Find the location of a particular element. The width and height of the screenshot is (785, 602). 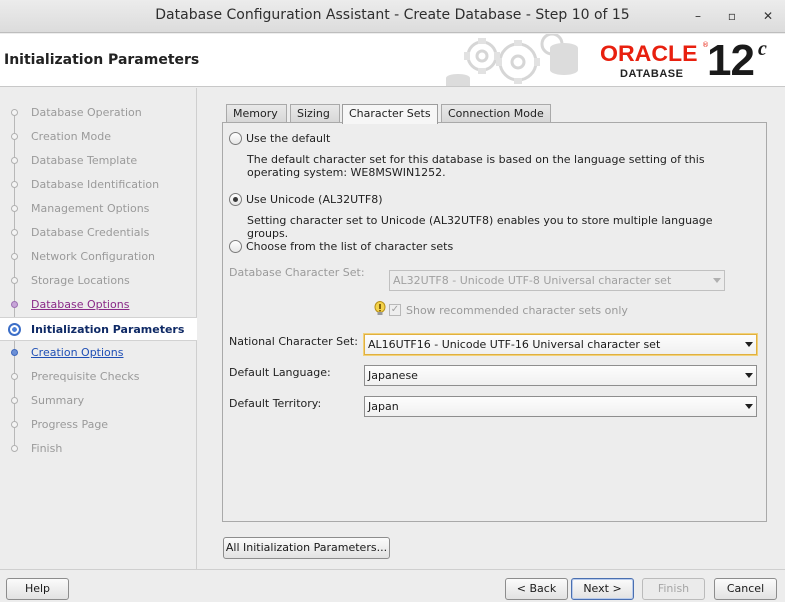

finish-button: Finish is located at coordinates (673, 589).